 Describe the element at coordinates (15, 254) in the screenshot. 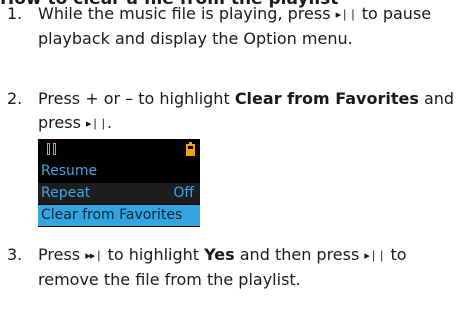

I see `step-number: 3.` at that location.